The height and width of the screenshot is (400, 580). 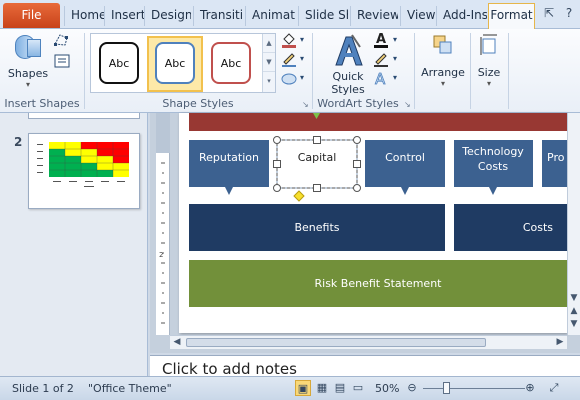 What do you see at coordinates (442, 44) in the screenshot?
I see `arrange-icon` at bounding box center [442, 44].